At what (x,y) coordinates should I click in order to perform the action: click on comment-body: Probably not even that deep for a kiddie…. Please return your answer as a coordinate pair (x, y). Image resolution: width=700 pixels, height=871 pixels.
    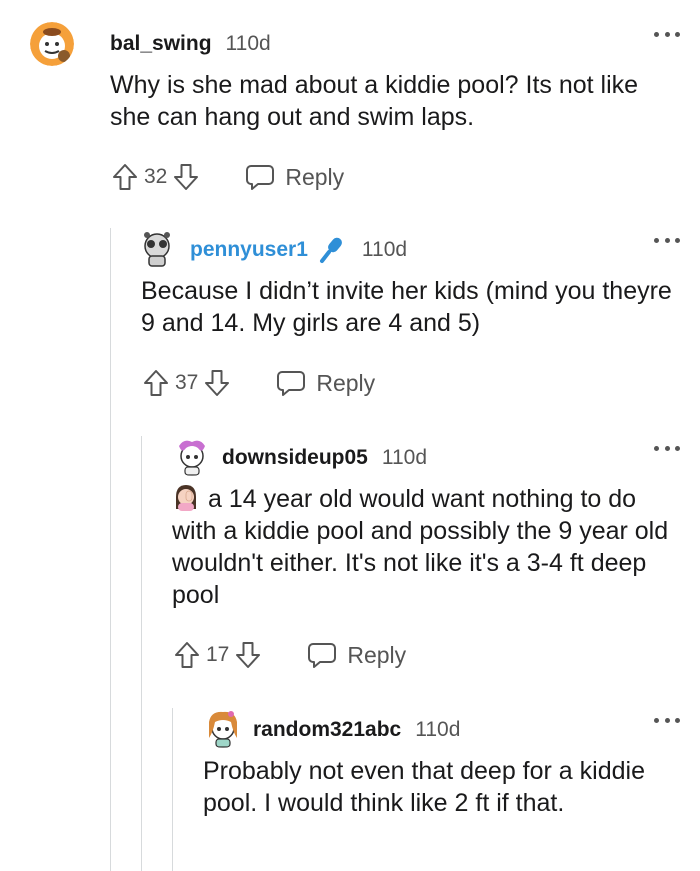
    Looking at the image, I should click on (424, 787).